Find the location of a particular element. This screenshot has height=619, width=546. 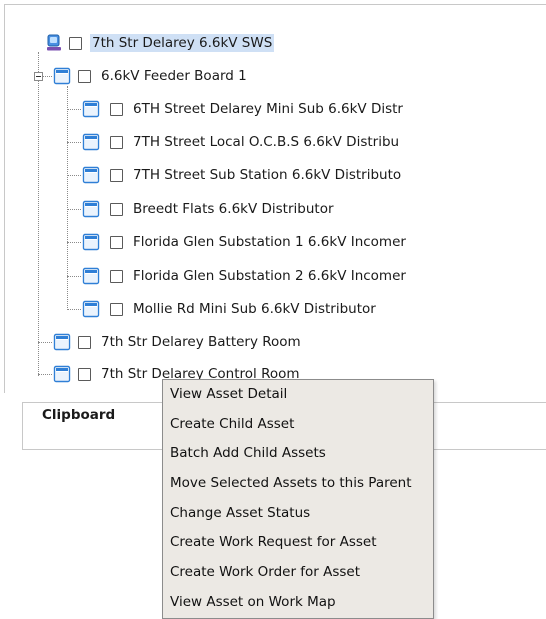

tree-node-child: 7TH Street Local O.C.B.S 6.6kV Distribu is located at coordinates (240, 142).